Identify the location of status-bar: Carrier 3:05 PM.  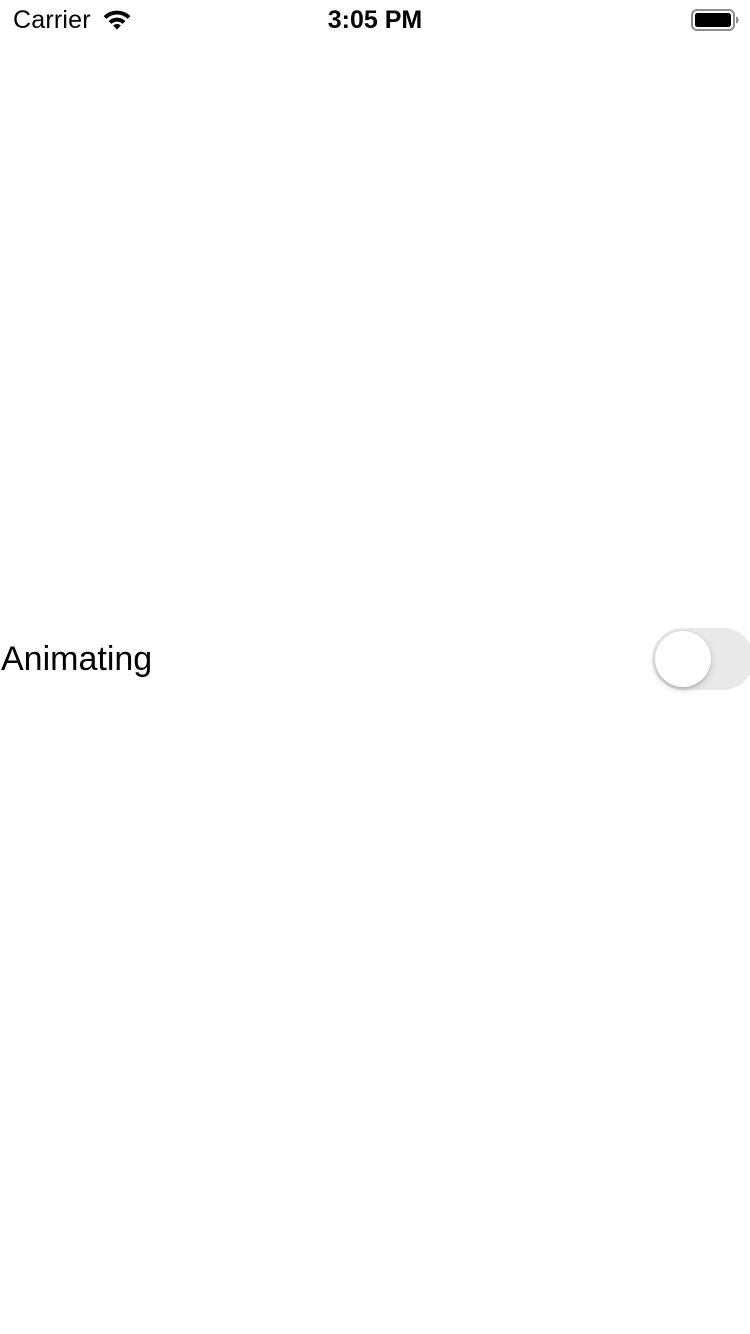
(375, 20).